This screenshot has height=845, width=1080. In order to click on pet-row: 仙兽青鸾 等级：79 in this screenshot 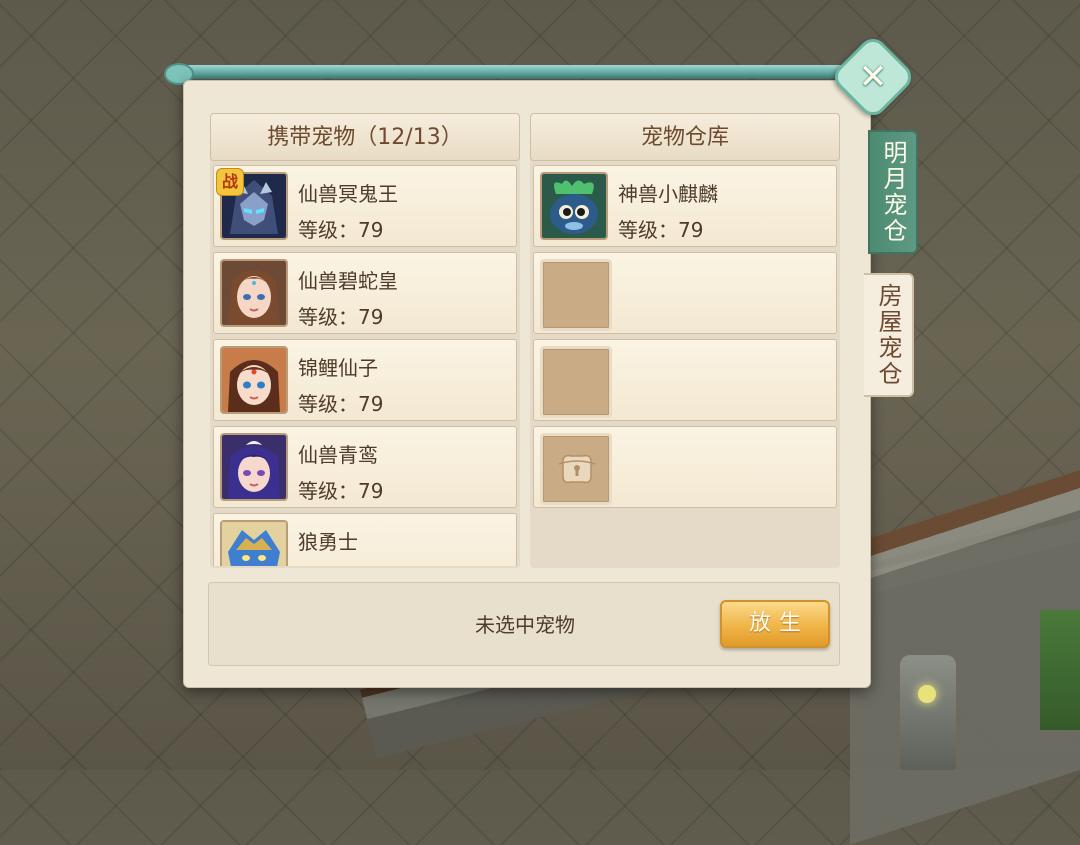, I will do `click(365, 467)`.